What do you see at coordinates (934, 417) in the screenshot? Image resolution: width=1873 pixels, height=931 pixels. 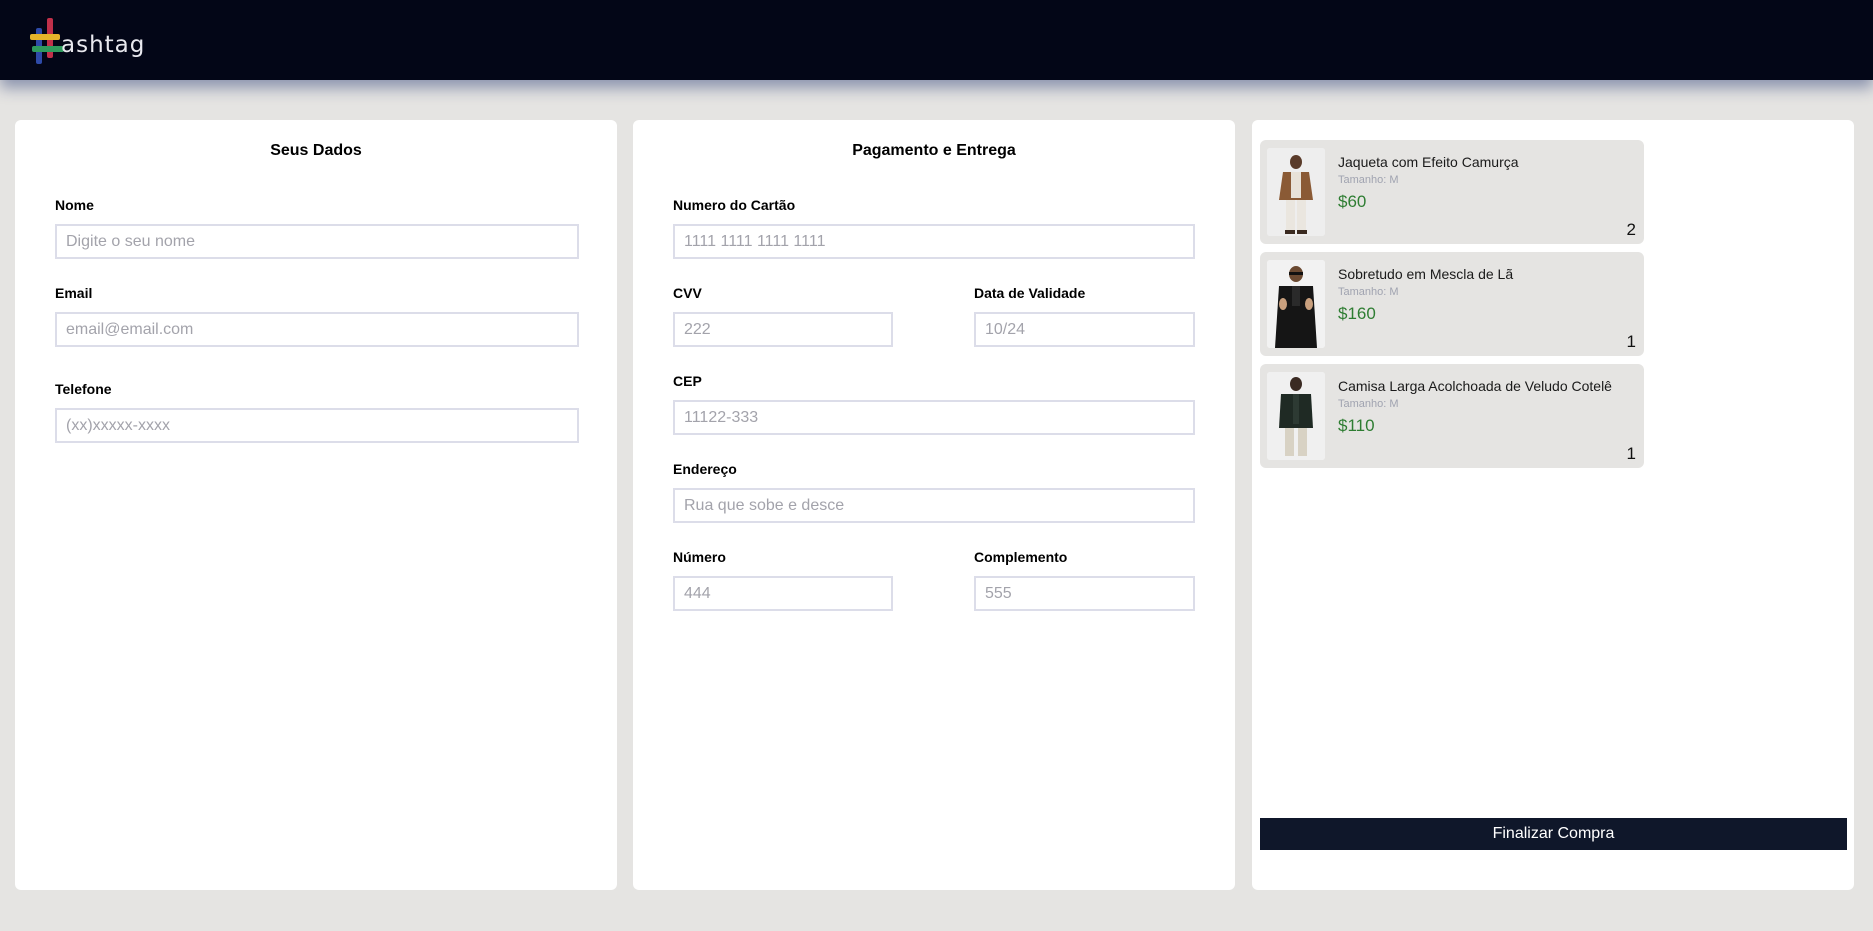 I see `cep-input` at bounding box center [934, 417].